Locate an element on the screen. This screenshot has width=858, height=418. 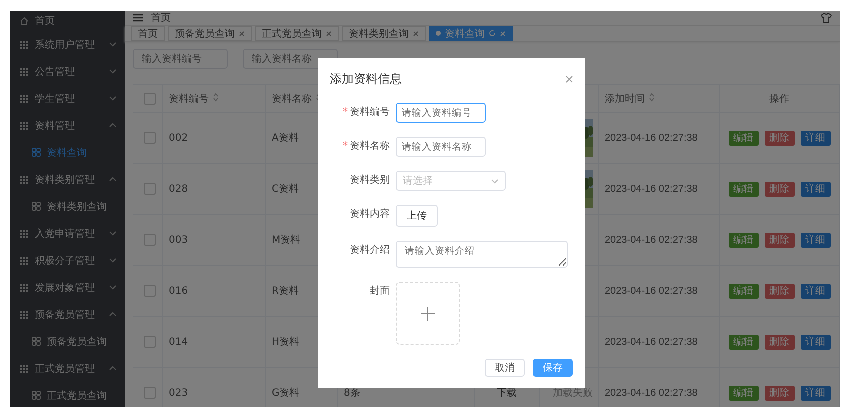
sidebar-item: 资料管理 is located at coordinates (67, 125).